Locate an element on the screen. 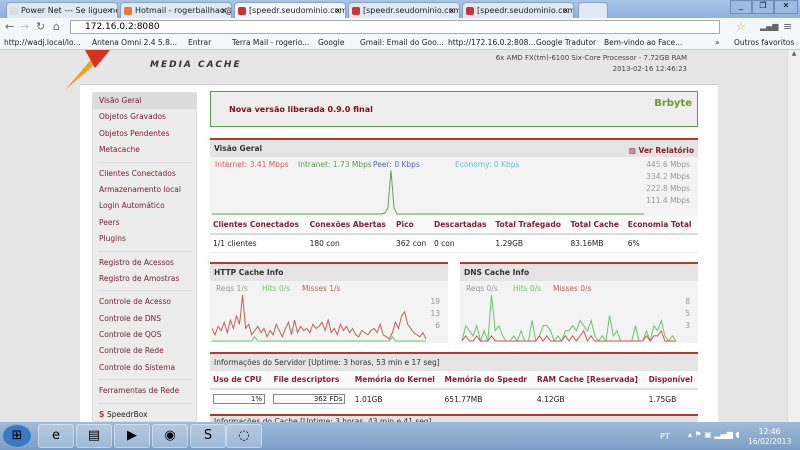  reload-icon: ↻ is located at coordinates (40, 26).